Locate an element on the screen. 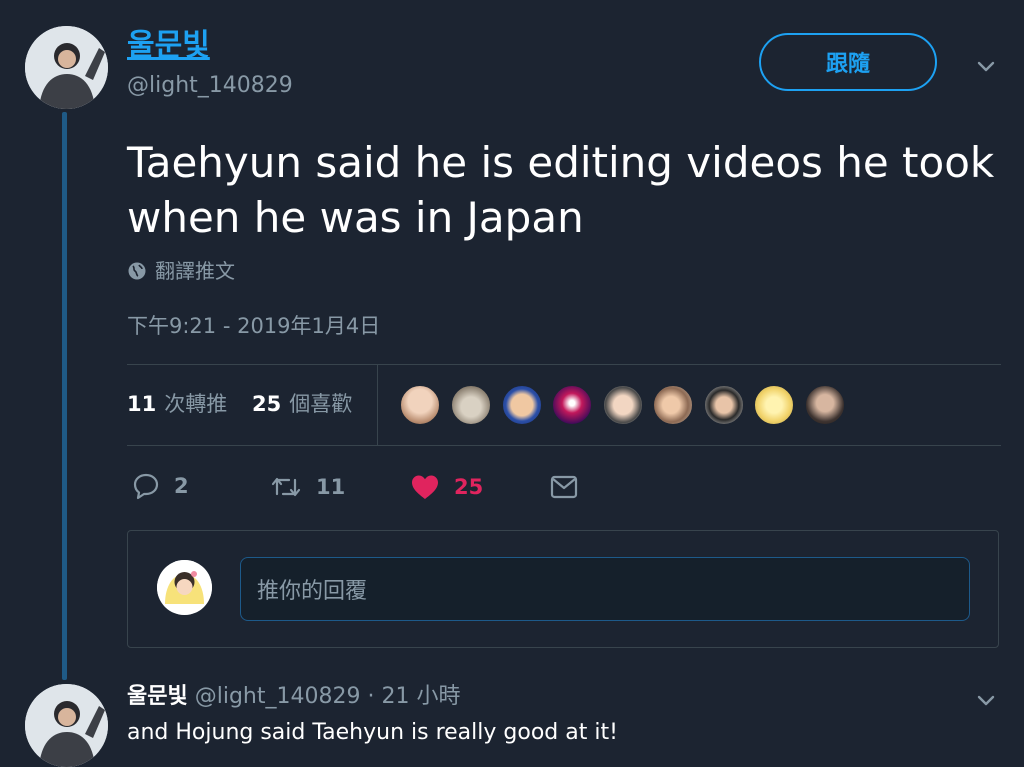 The width and height of the screenshot is (1024, 767). heart-icon is located at coordinates (425, 487).